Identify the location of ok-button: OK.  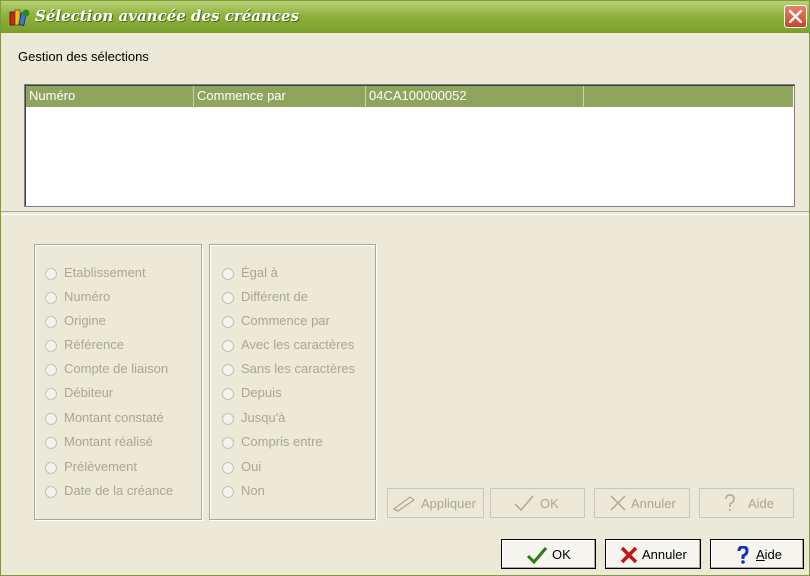
(548, 554).